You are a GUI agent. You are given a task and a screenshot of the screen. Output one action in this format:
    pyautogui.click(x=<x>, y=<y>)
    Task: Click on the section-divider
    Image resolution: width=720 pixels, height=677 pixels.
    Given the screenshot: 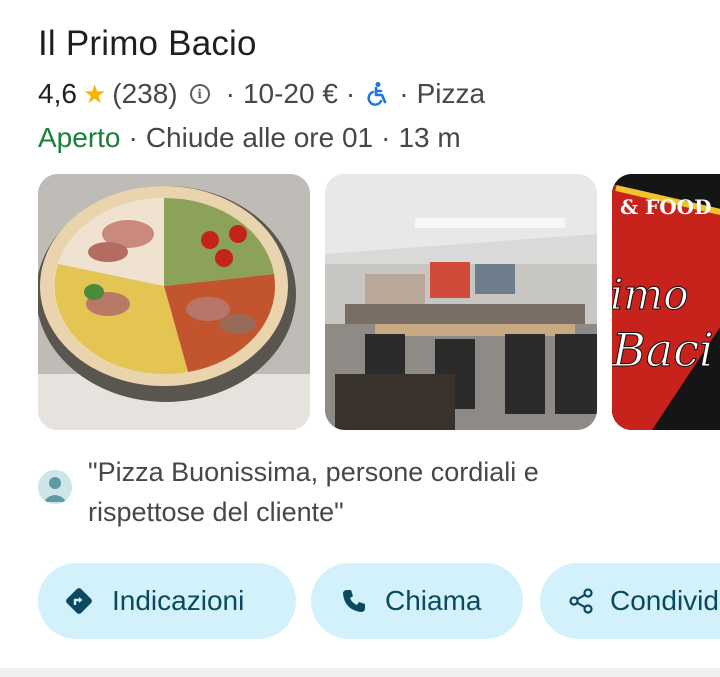 What is the action you would take?
    pyautogui.click(x=360, y=672)
    